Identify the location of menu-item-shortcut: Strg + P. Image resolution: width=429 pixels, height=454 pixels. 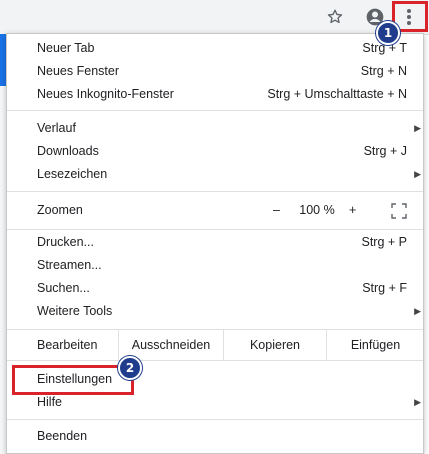
(384, 242).